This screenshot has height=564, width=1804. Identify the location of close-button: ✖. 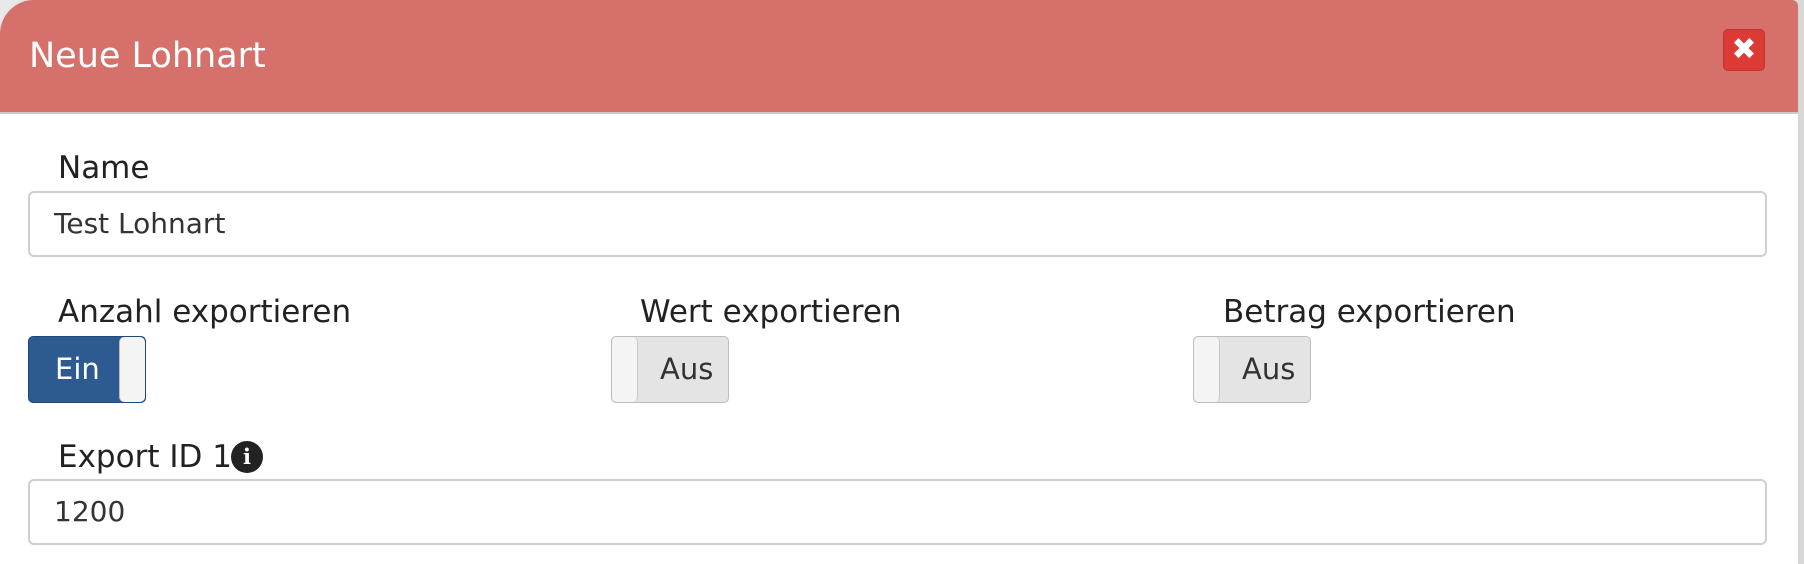
(1744, 50).